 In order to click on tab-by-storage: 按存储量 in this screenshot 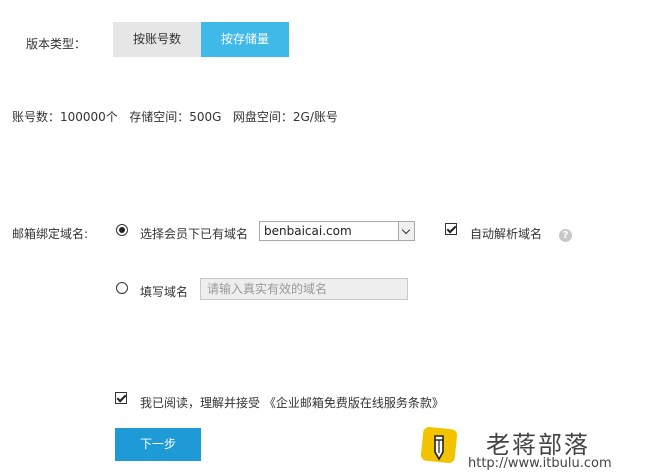, I will do `click(245, 39)`.